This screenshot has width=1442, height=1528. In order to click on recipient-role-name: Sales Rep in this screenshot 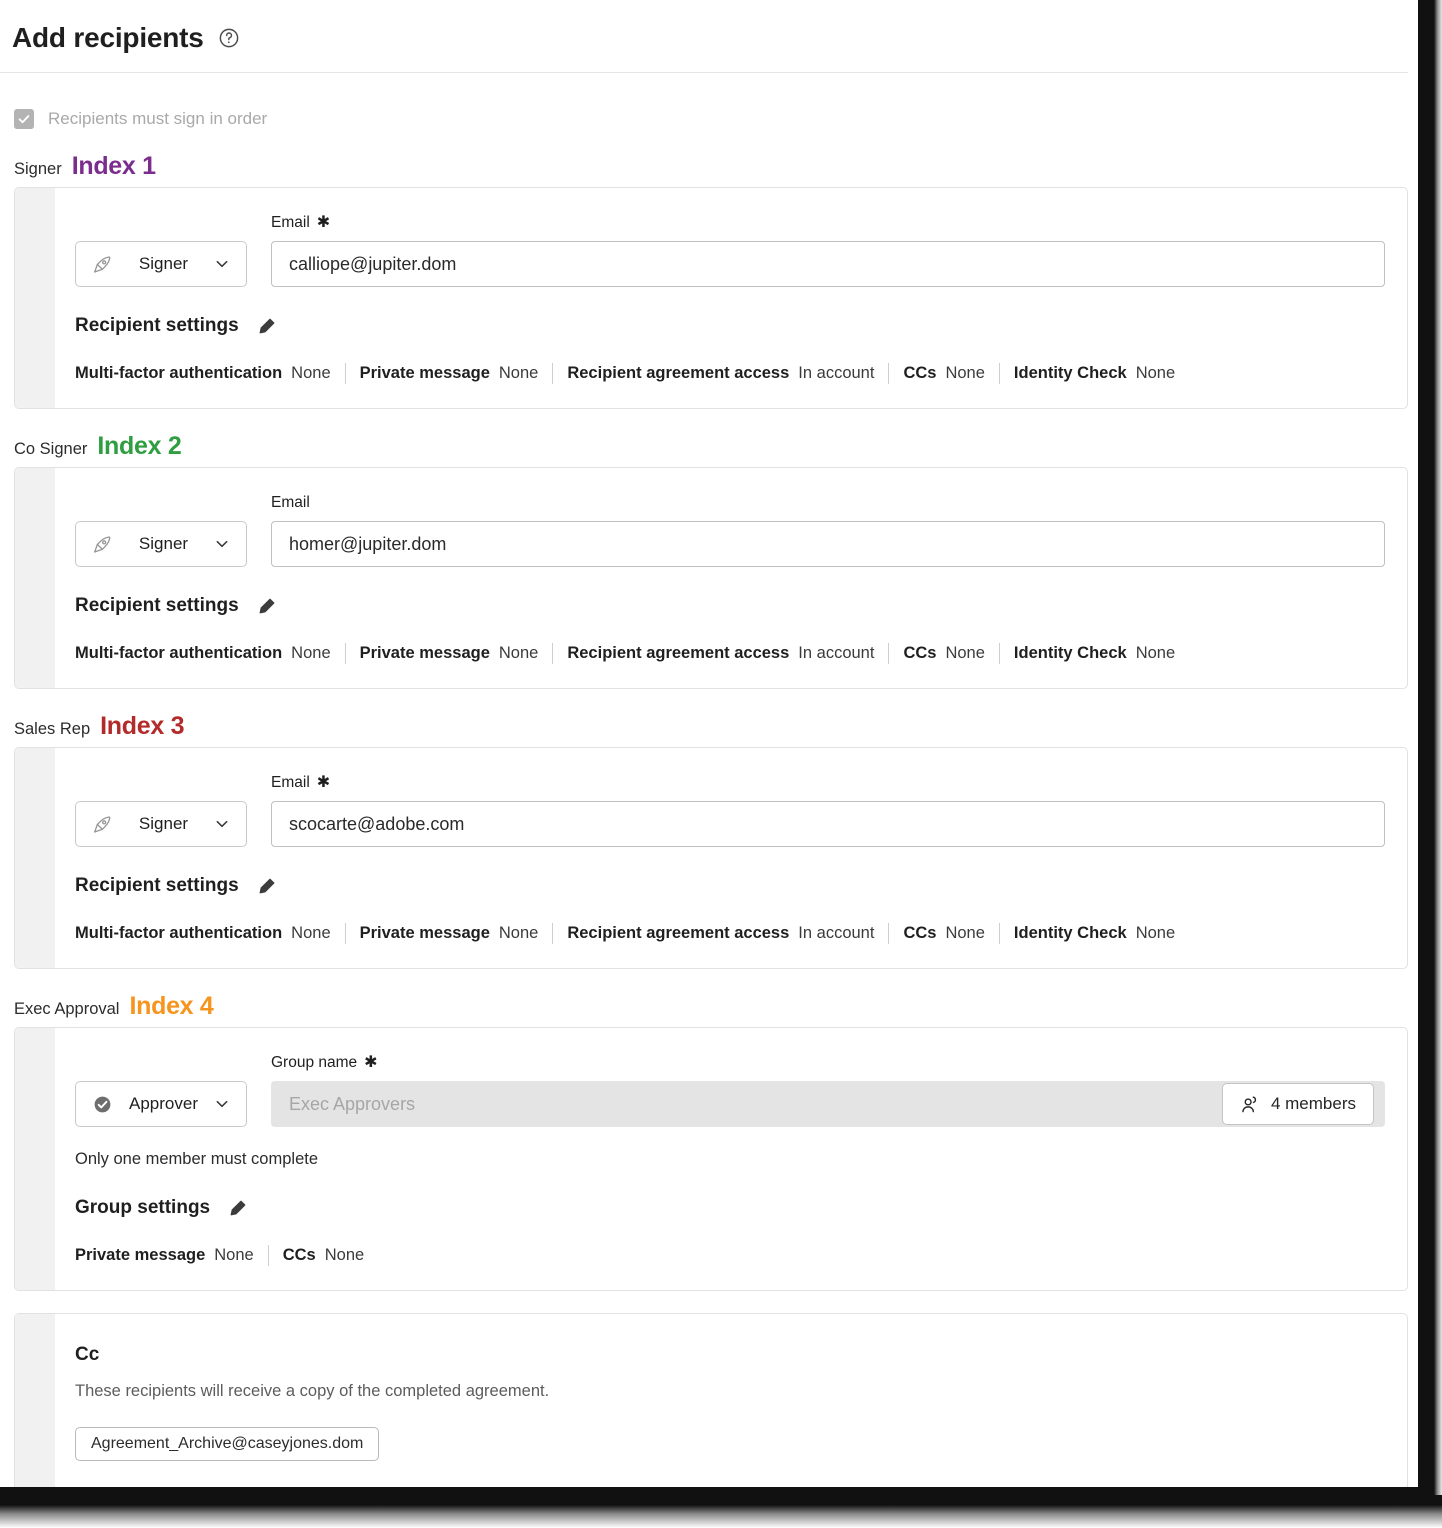, I will do `click(52, 729)`.